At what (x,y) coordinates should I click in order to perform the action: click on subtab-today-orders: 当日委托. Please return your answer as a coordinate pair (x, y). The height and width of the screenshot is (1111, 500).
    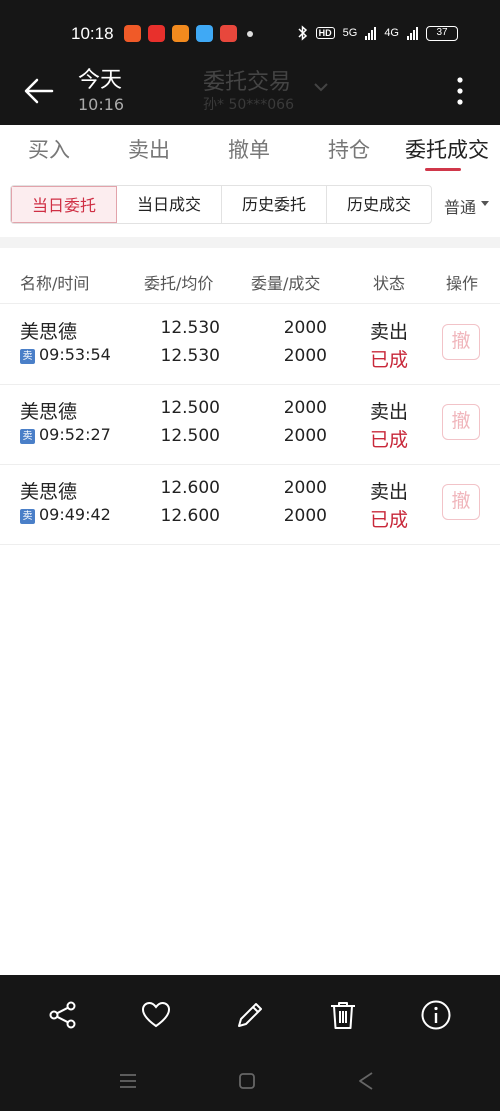
    Looking at the image, I should click on (64, 204).